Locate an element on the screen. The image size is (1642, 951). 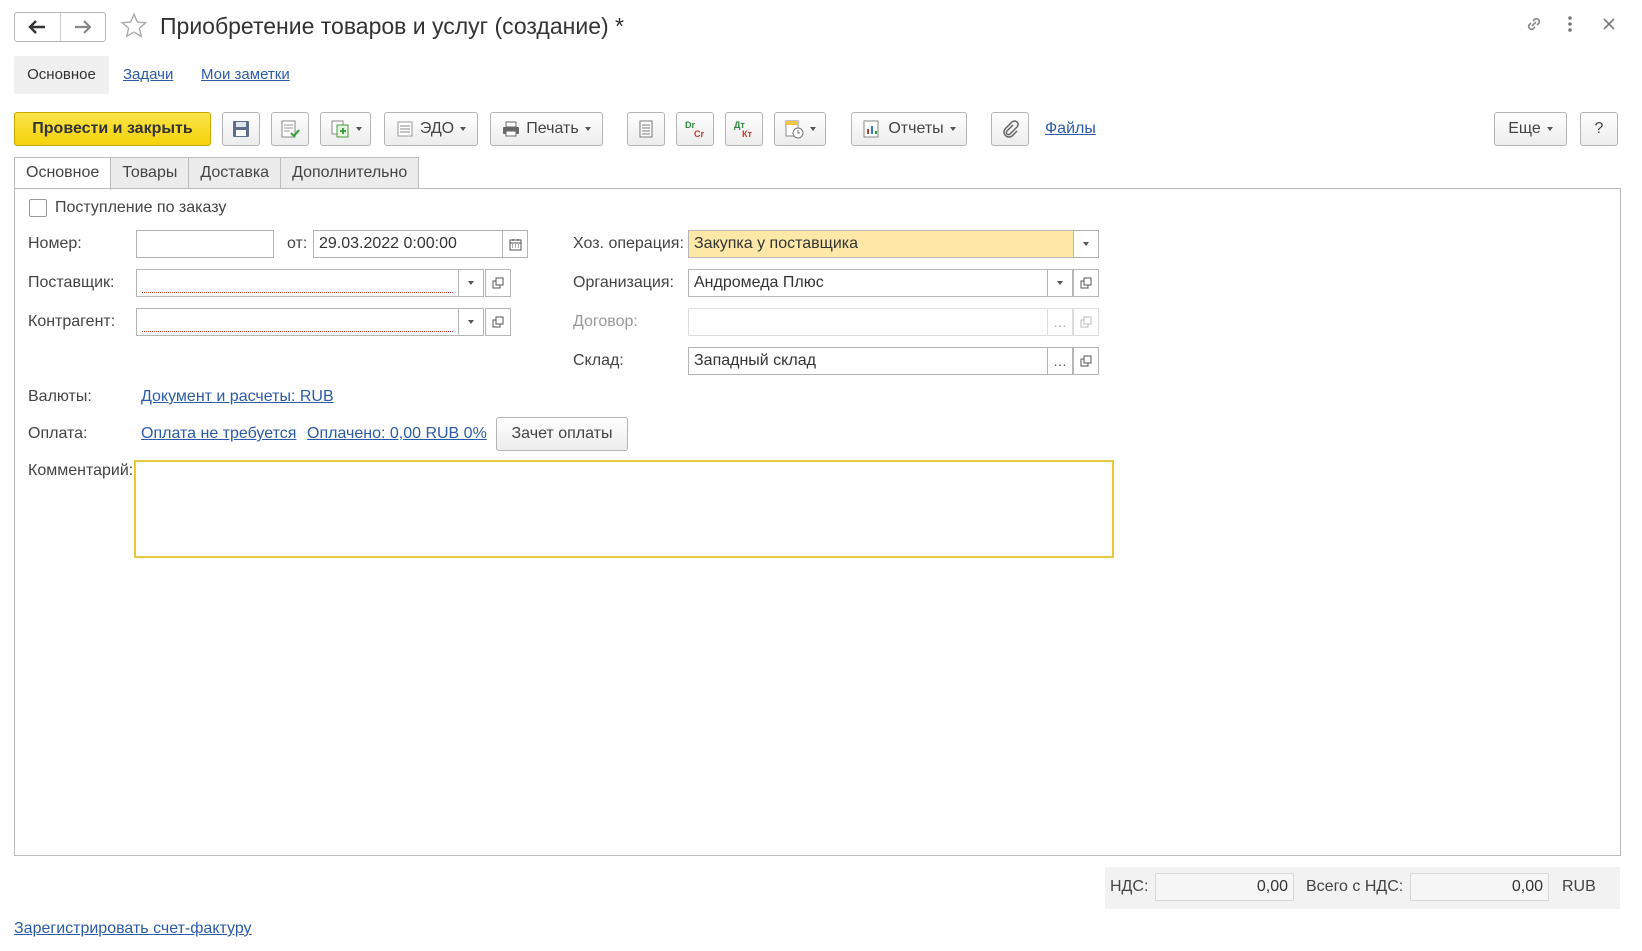
counterparty-label: Контрагент: is located at coordinates (72, 321).